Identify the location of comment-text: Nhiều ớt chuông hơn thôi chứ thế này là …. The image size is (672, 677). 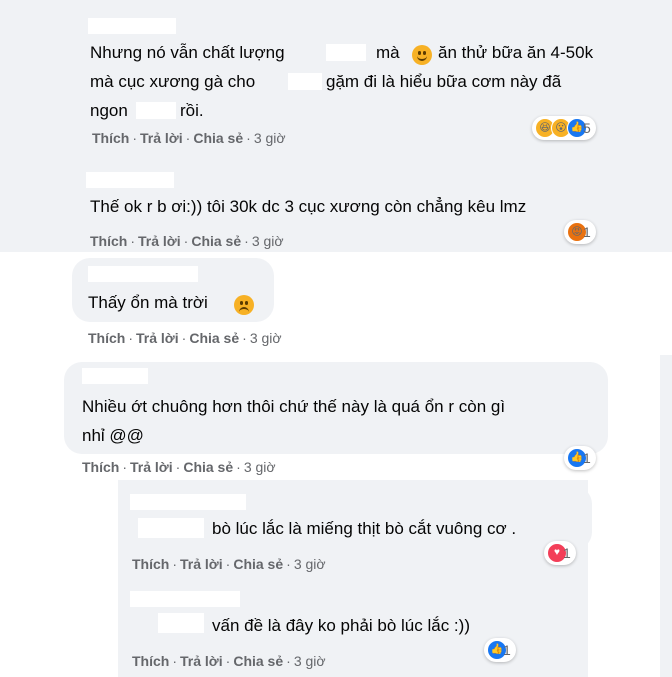
(294, 406).